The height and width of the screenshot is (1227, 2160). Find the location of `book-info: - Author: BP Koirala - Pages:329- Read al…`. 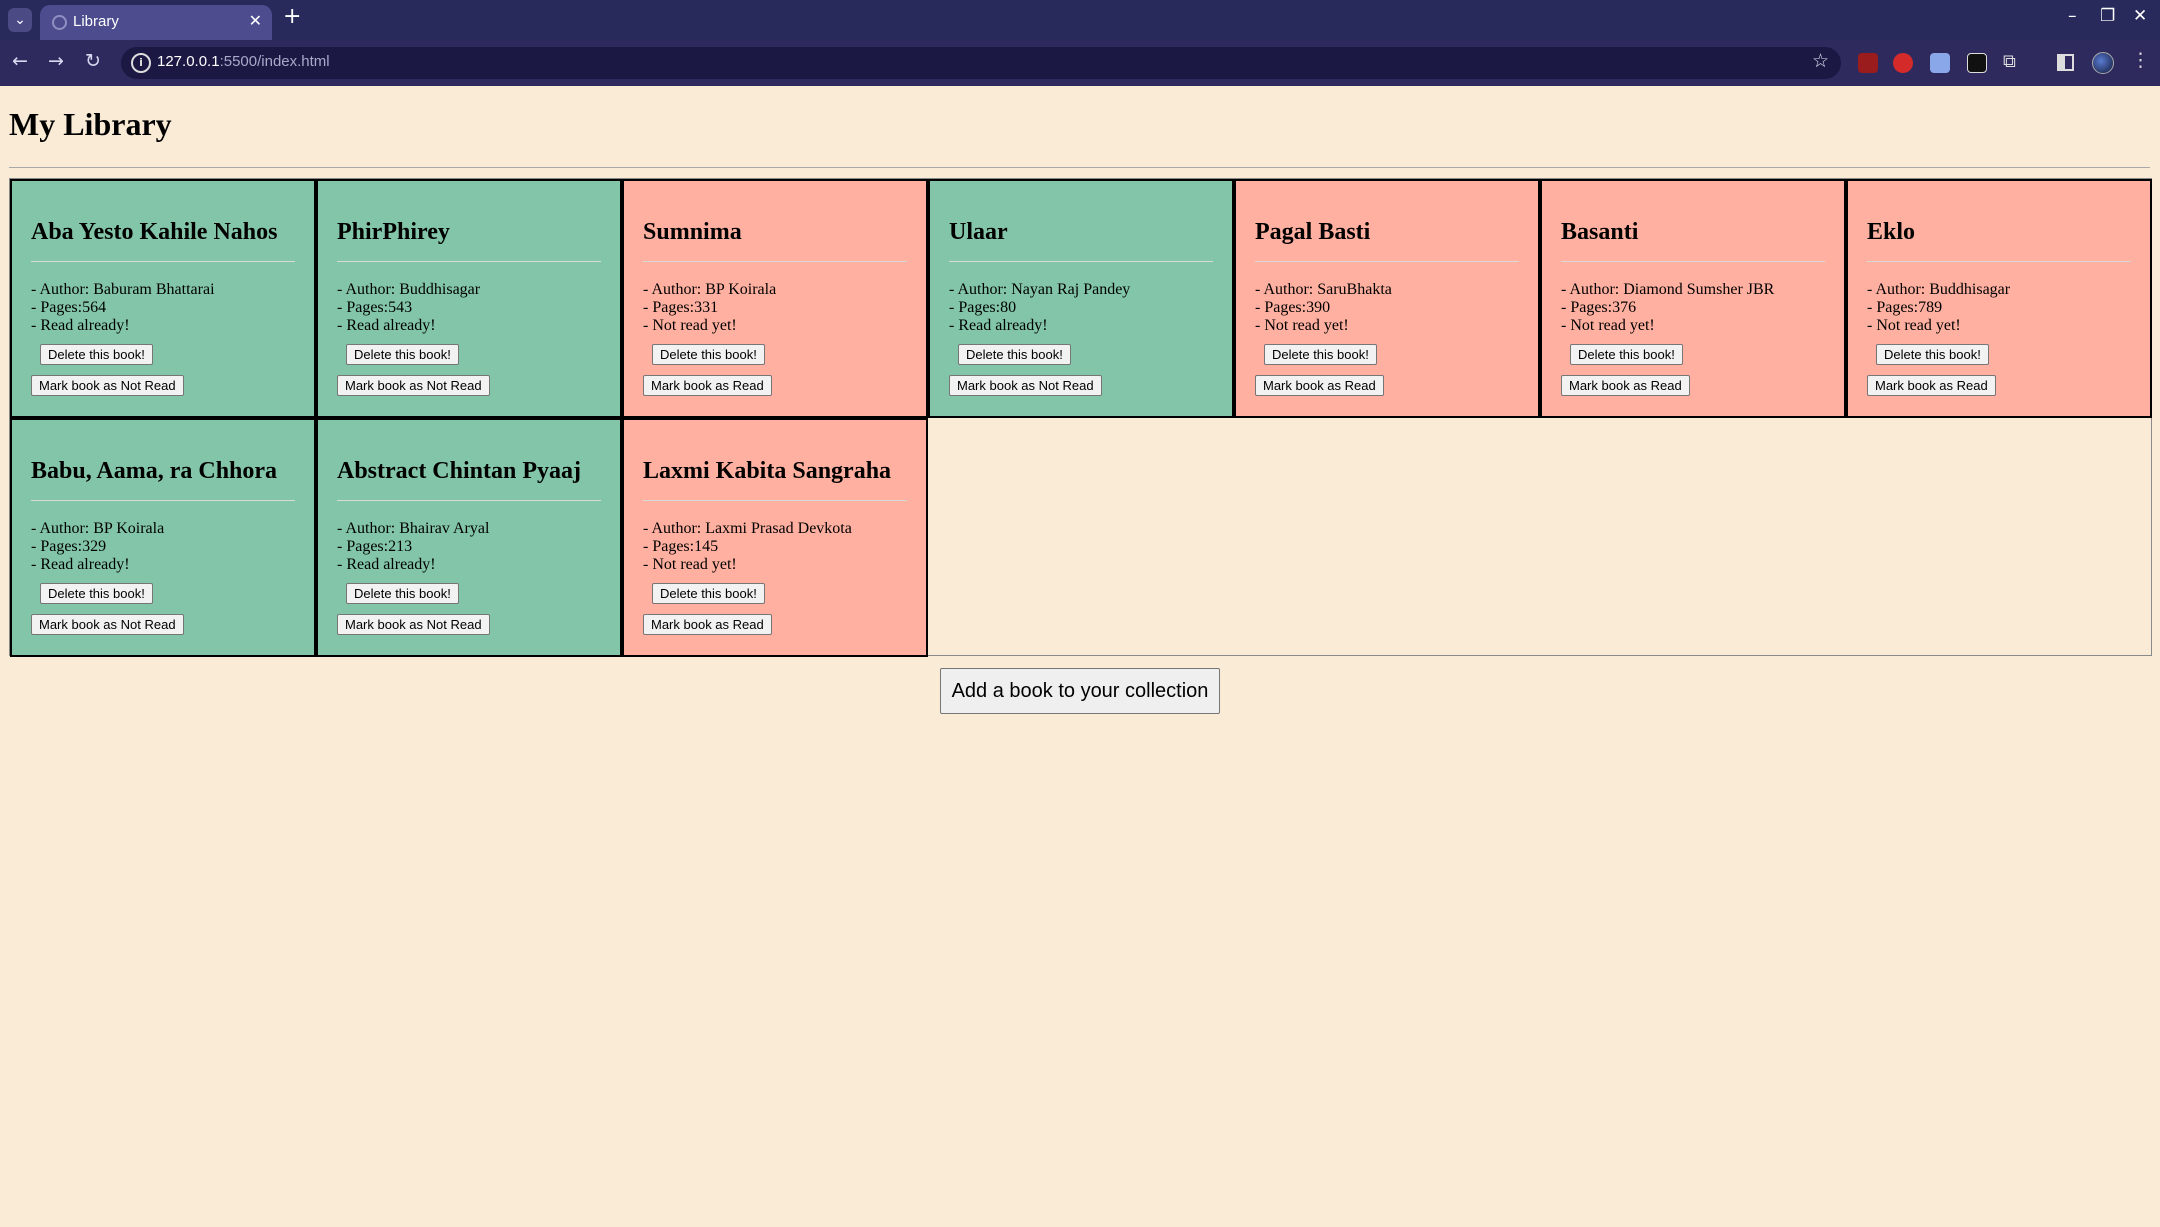

book-info: - Author: BP Koirala - Pages:329- Read al… is located at coordinates (97, 547).